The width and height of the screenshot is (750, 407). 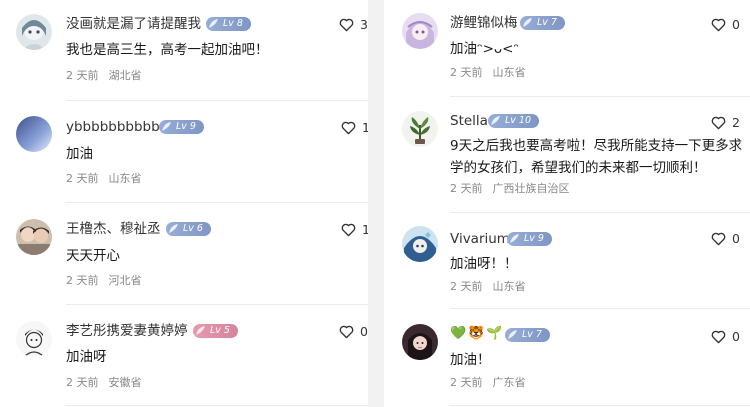 I want to click on comment-meta: 2 天前 安徽省, so click(x=104, y=383).